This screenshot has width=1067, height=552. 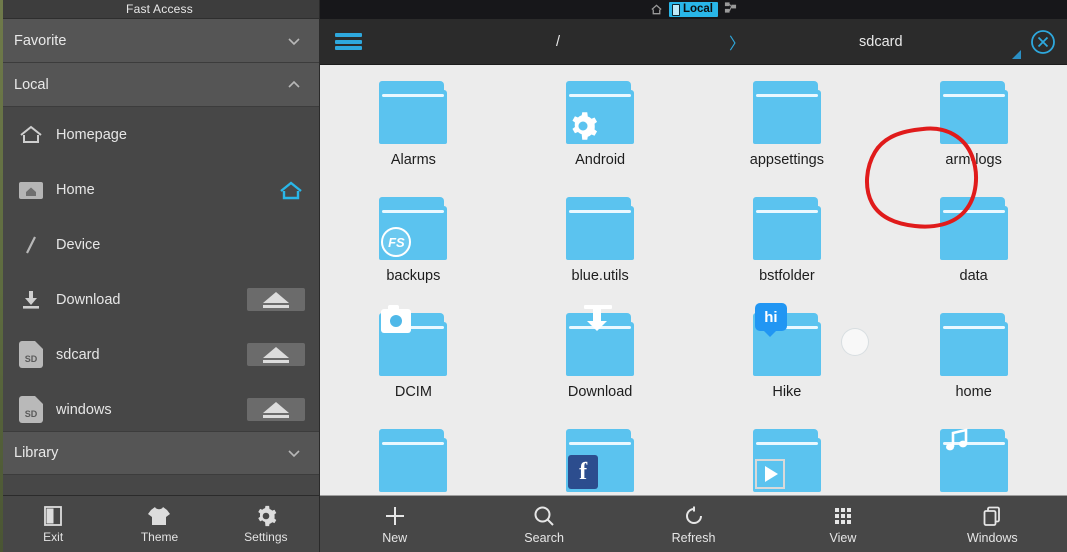 I want to click on file-item-row4-2: f, so click(x=600, y=457).